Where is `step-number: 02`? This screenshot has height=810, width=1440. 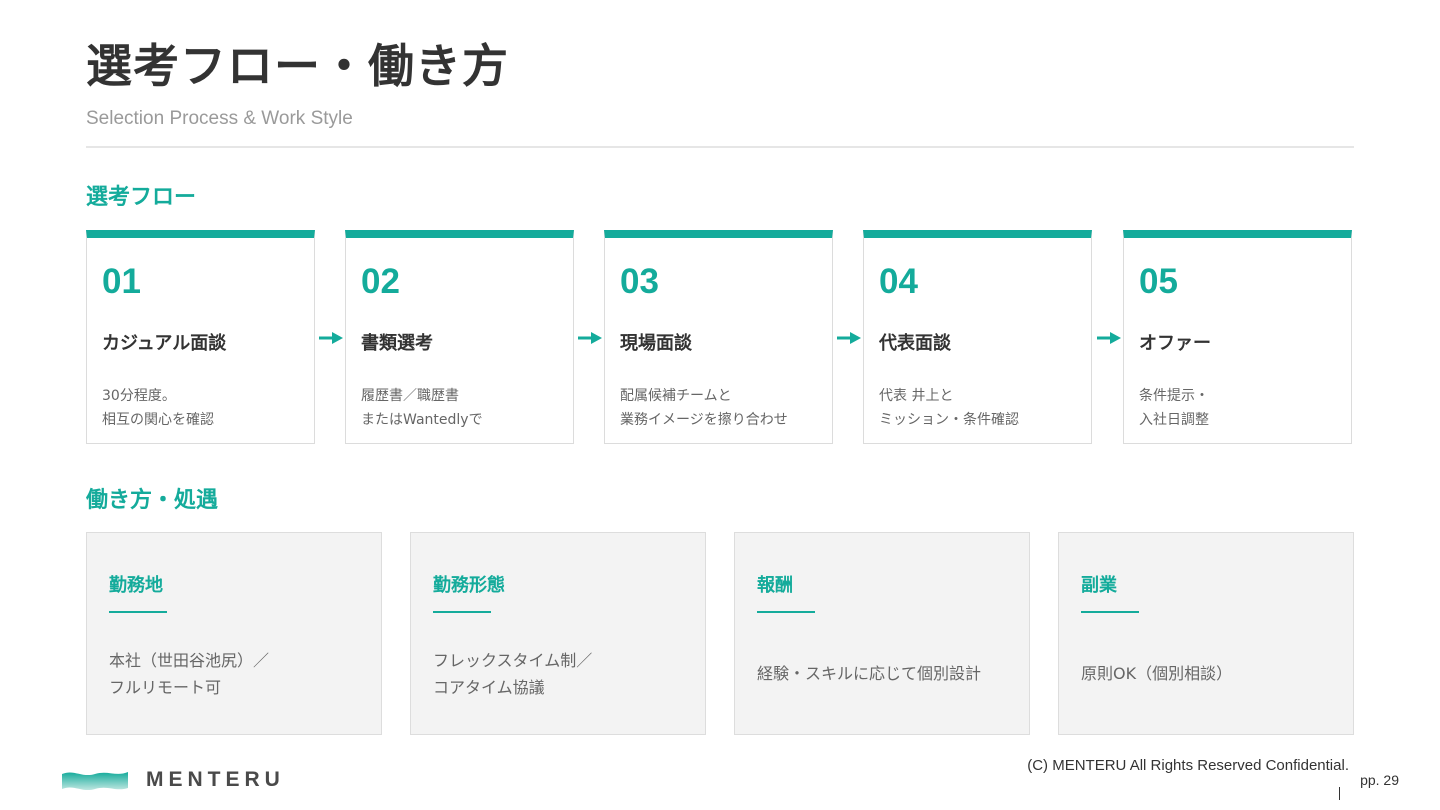 step-number: 02 is located at coordinates (380, 281).